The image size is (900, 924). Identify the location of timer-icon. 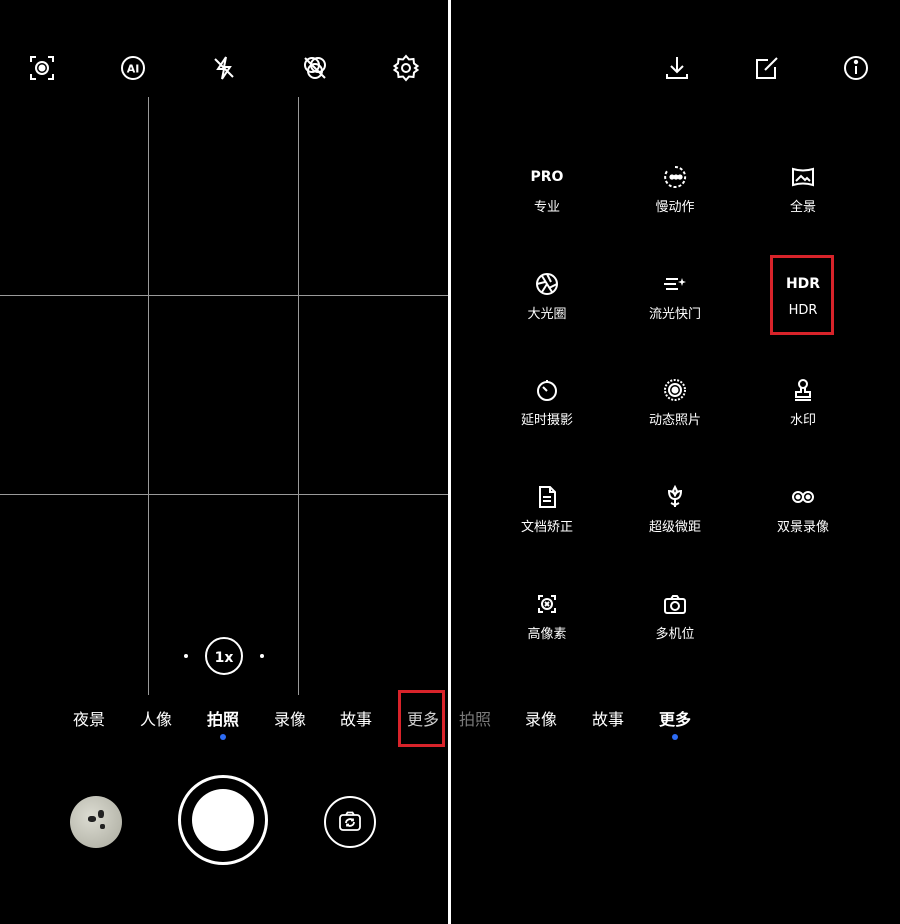
(547, 390).